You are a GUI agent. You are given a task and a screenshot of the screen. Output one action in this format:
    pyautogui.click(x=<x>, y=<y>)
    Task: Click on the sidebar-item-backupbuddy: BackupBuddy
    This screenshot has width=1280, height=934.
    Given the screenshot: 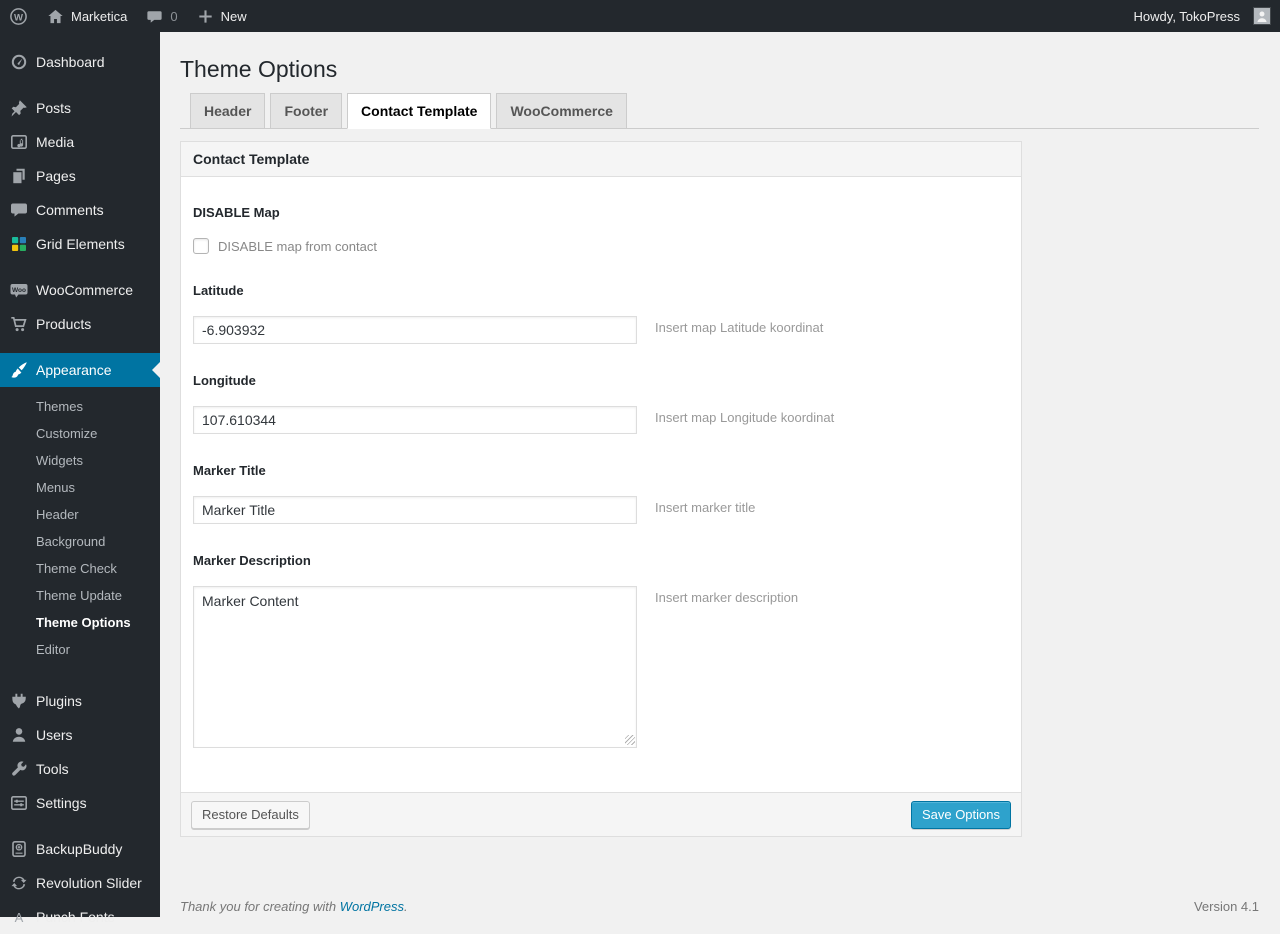 What is the action you would take?
    pyautogui.click(x=80, y=849)
    